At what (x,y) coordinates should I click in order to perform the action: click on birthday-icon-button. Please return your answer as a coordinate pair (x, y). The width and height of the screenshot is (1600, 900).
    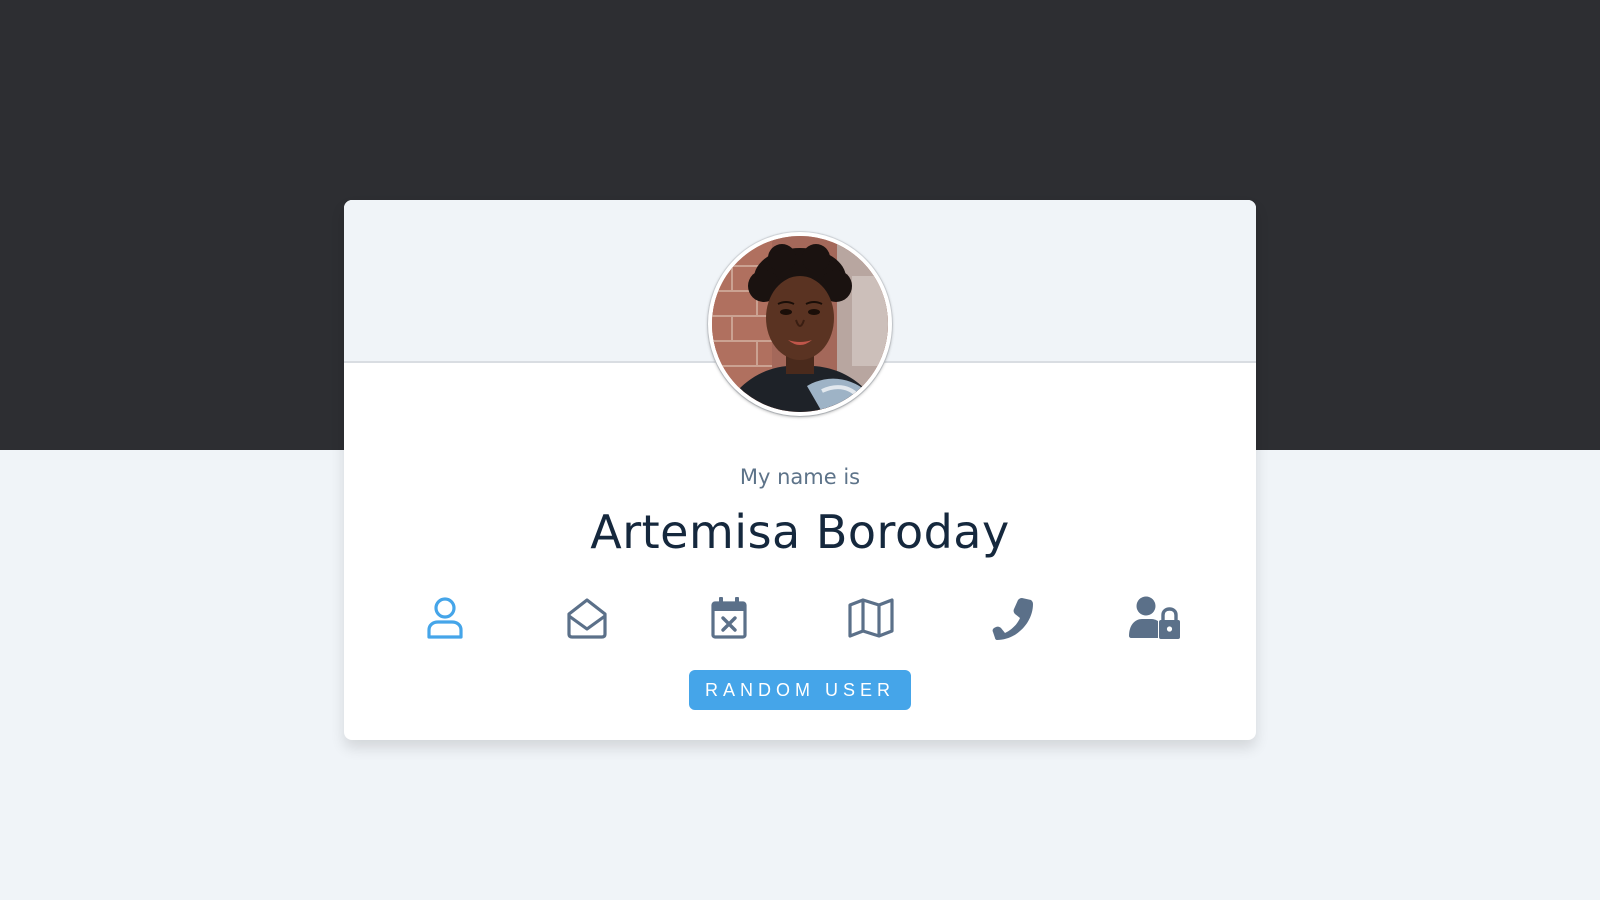
    Looking at the image, I should click on (729, 618).